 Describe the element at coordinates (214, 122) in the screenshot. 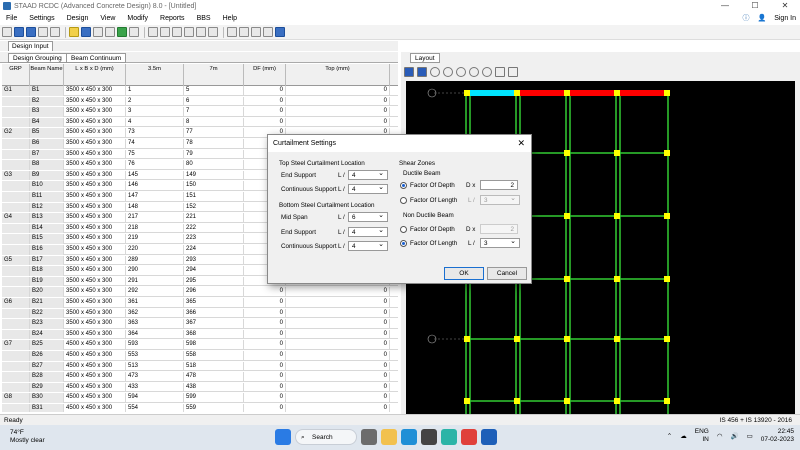

I see `cell-7m: 8` at that location.